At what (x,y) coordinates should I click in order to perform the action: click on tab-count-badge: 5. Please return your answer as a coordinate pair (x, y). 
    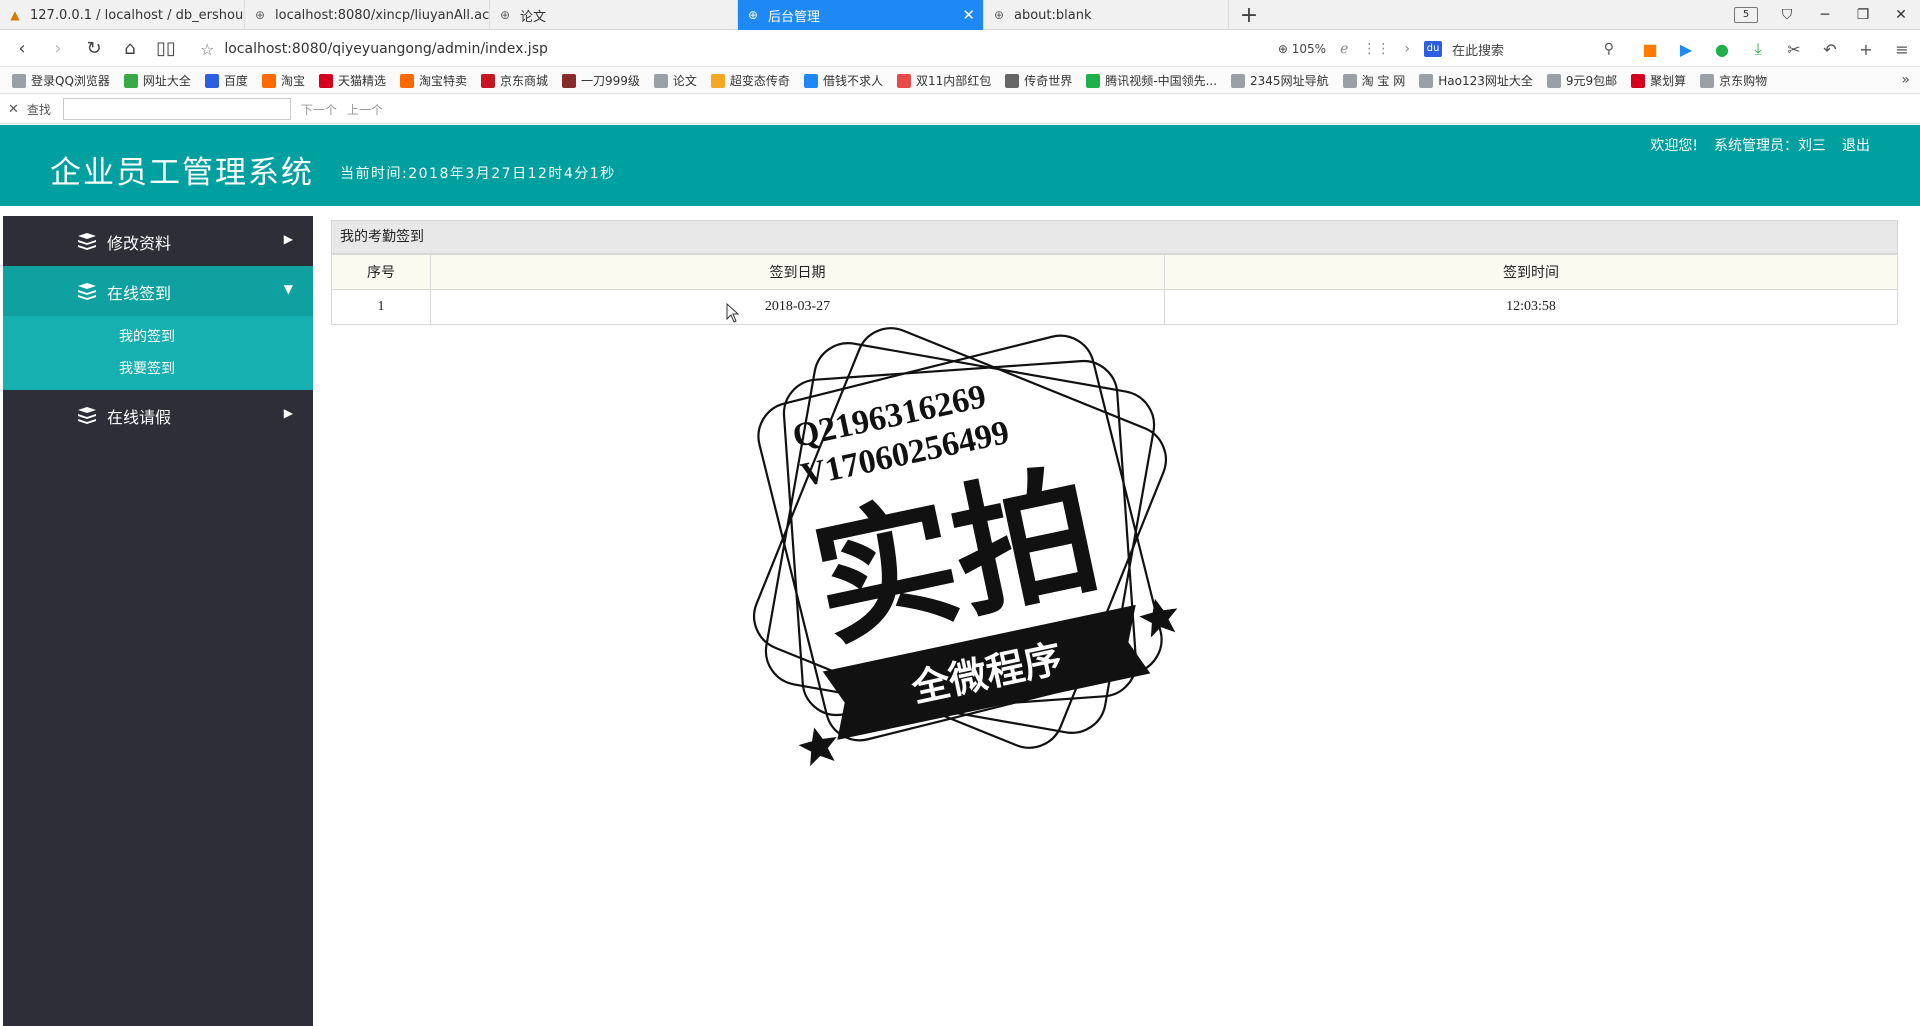
    Looking at the image, I should click on (1746, 15).